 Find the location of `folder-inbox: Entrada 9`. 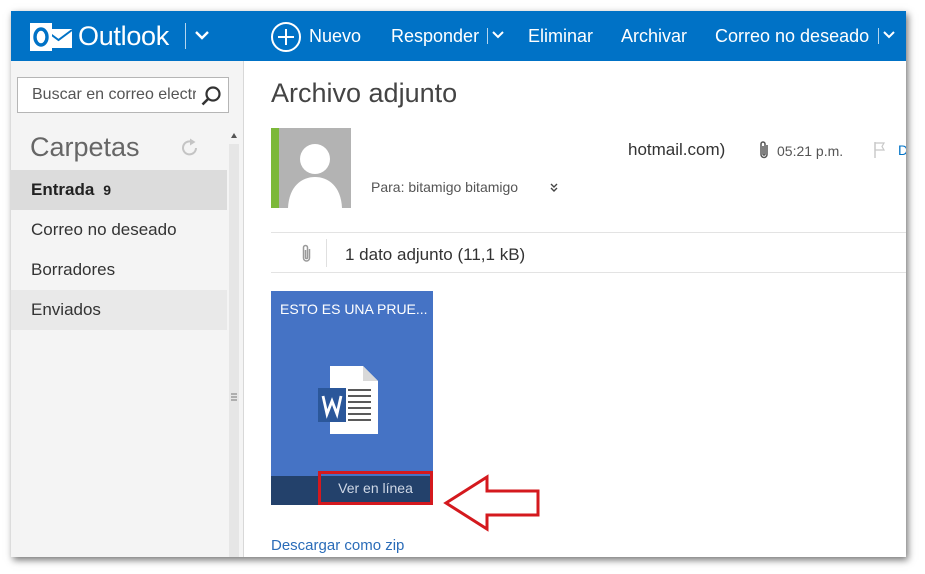

folder-inbox: Entrada 9 is located at coordinates (119, 190).